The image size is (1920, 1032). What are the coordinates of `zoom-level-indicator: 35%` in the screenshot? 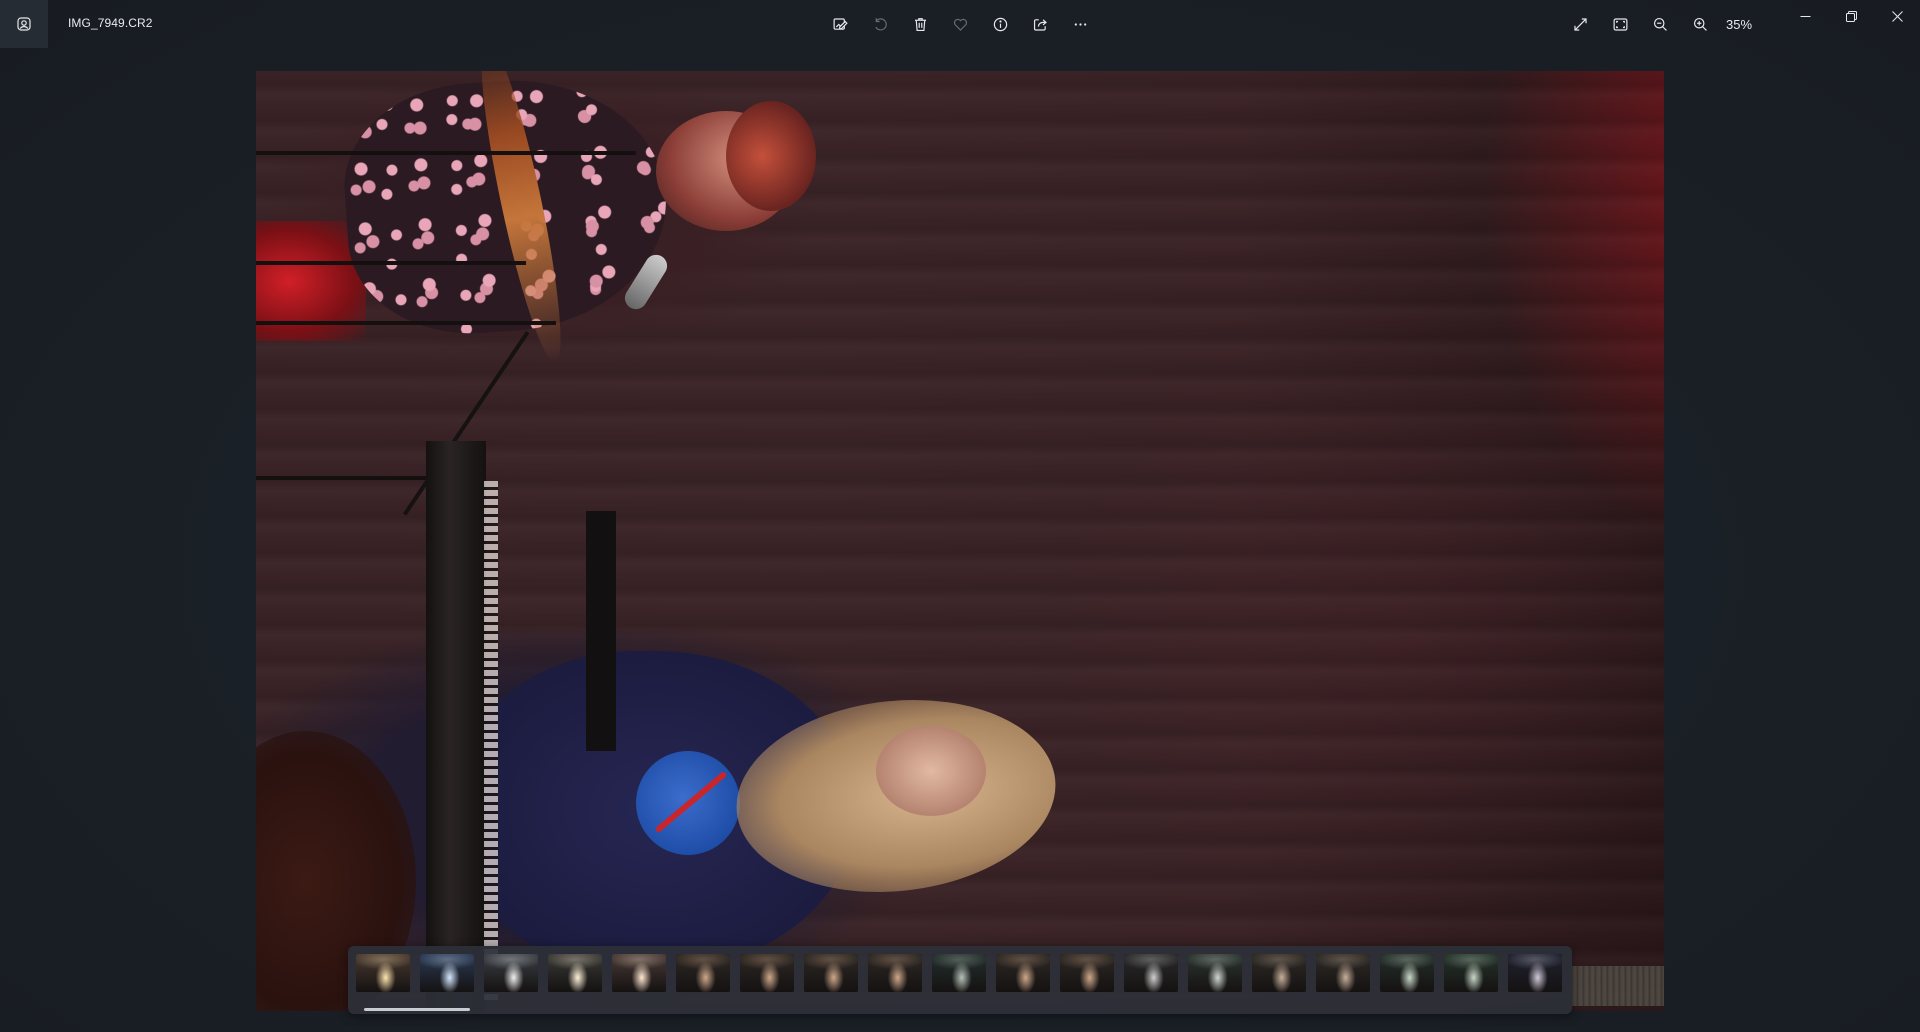 It's located at (1746, 24).